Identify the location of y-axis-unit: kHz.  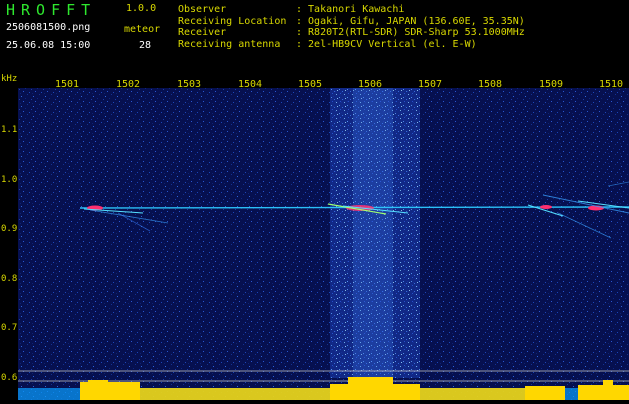
(9, 79).